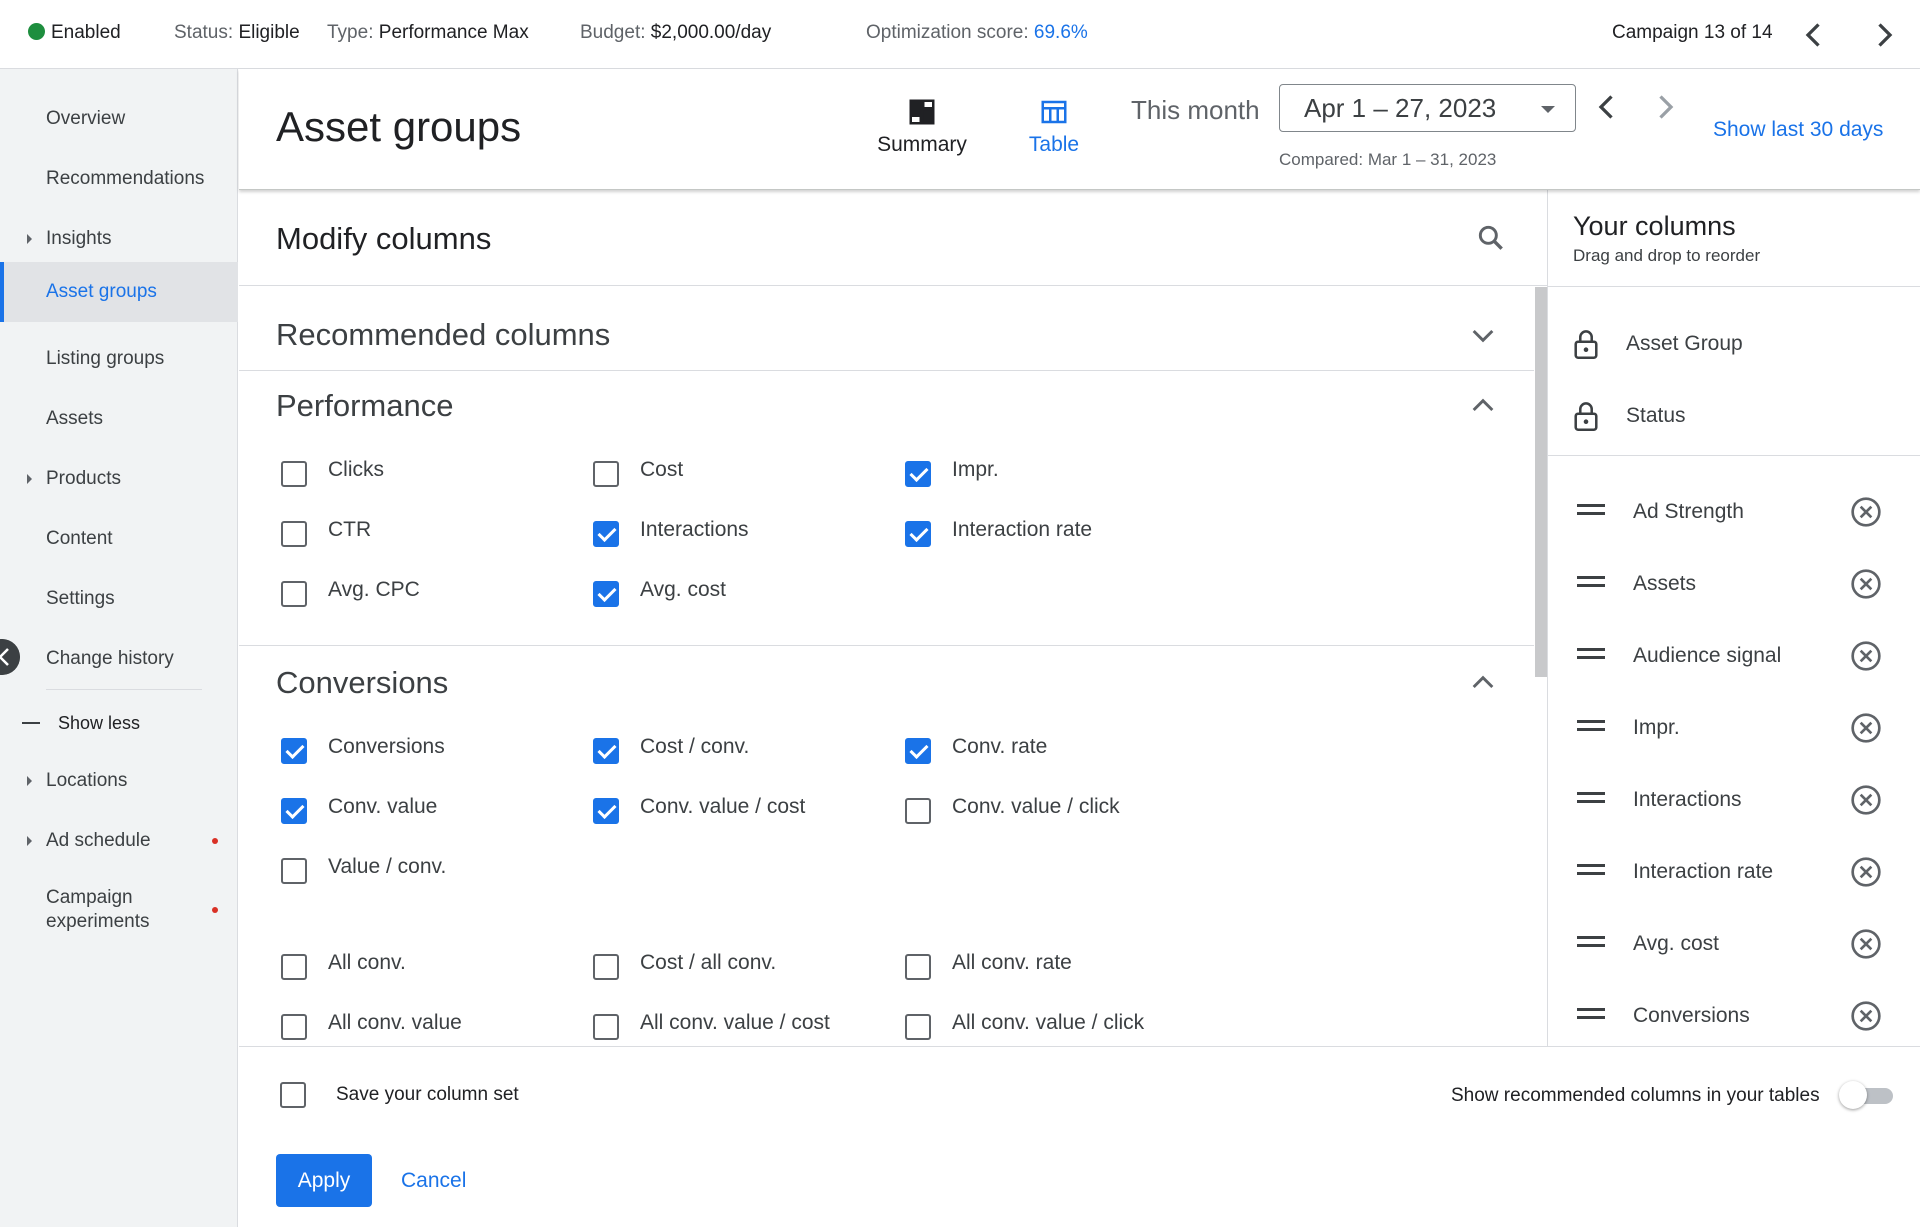  I want to click on sidebar-item-listing-groups: Listing groups, so click(119, 359).